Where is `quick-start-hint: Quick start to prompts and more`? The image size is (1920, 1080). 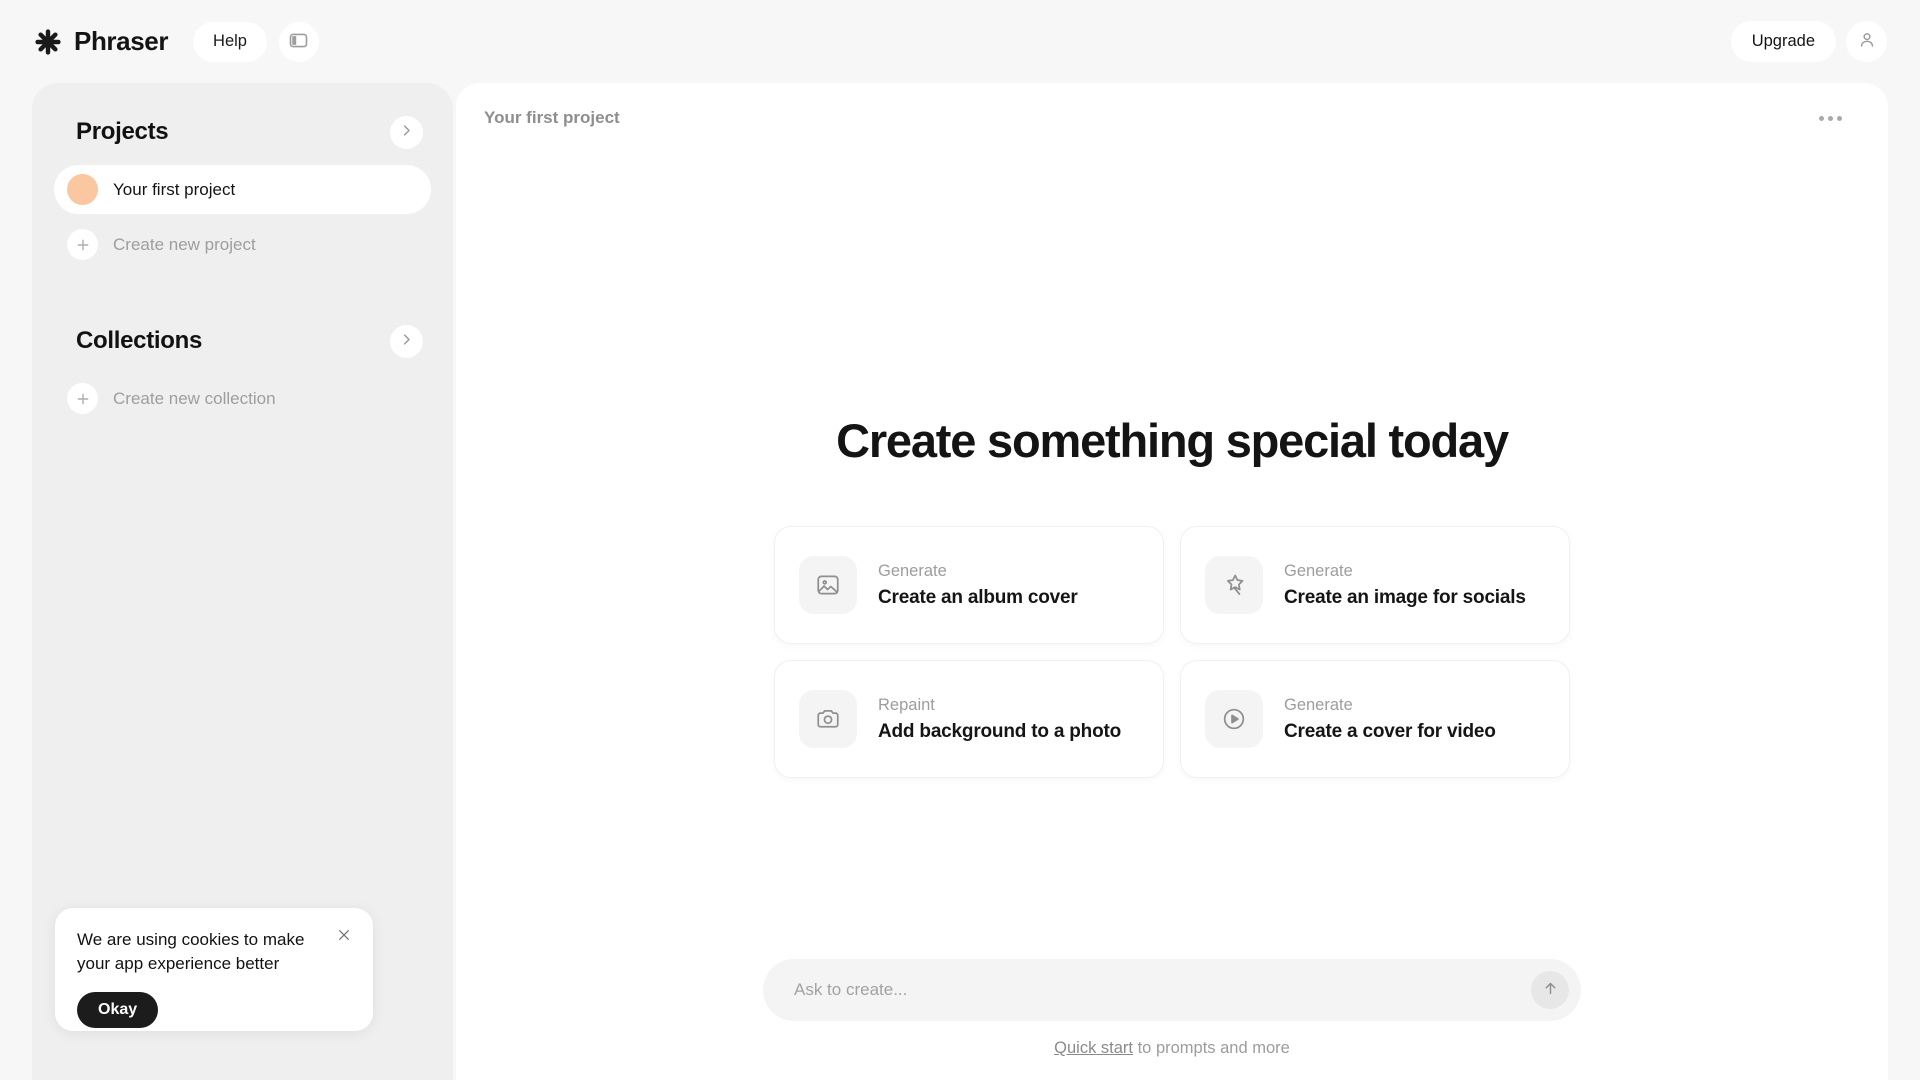
quick-start-hint: Quick start to prompts and more is located at coordinates (1172, 1048).